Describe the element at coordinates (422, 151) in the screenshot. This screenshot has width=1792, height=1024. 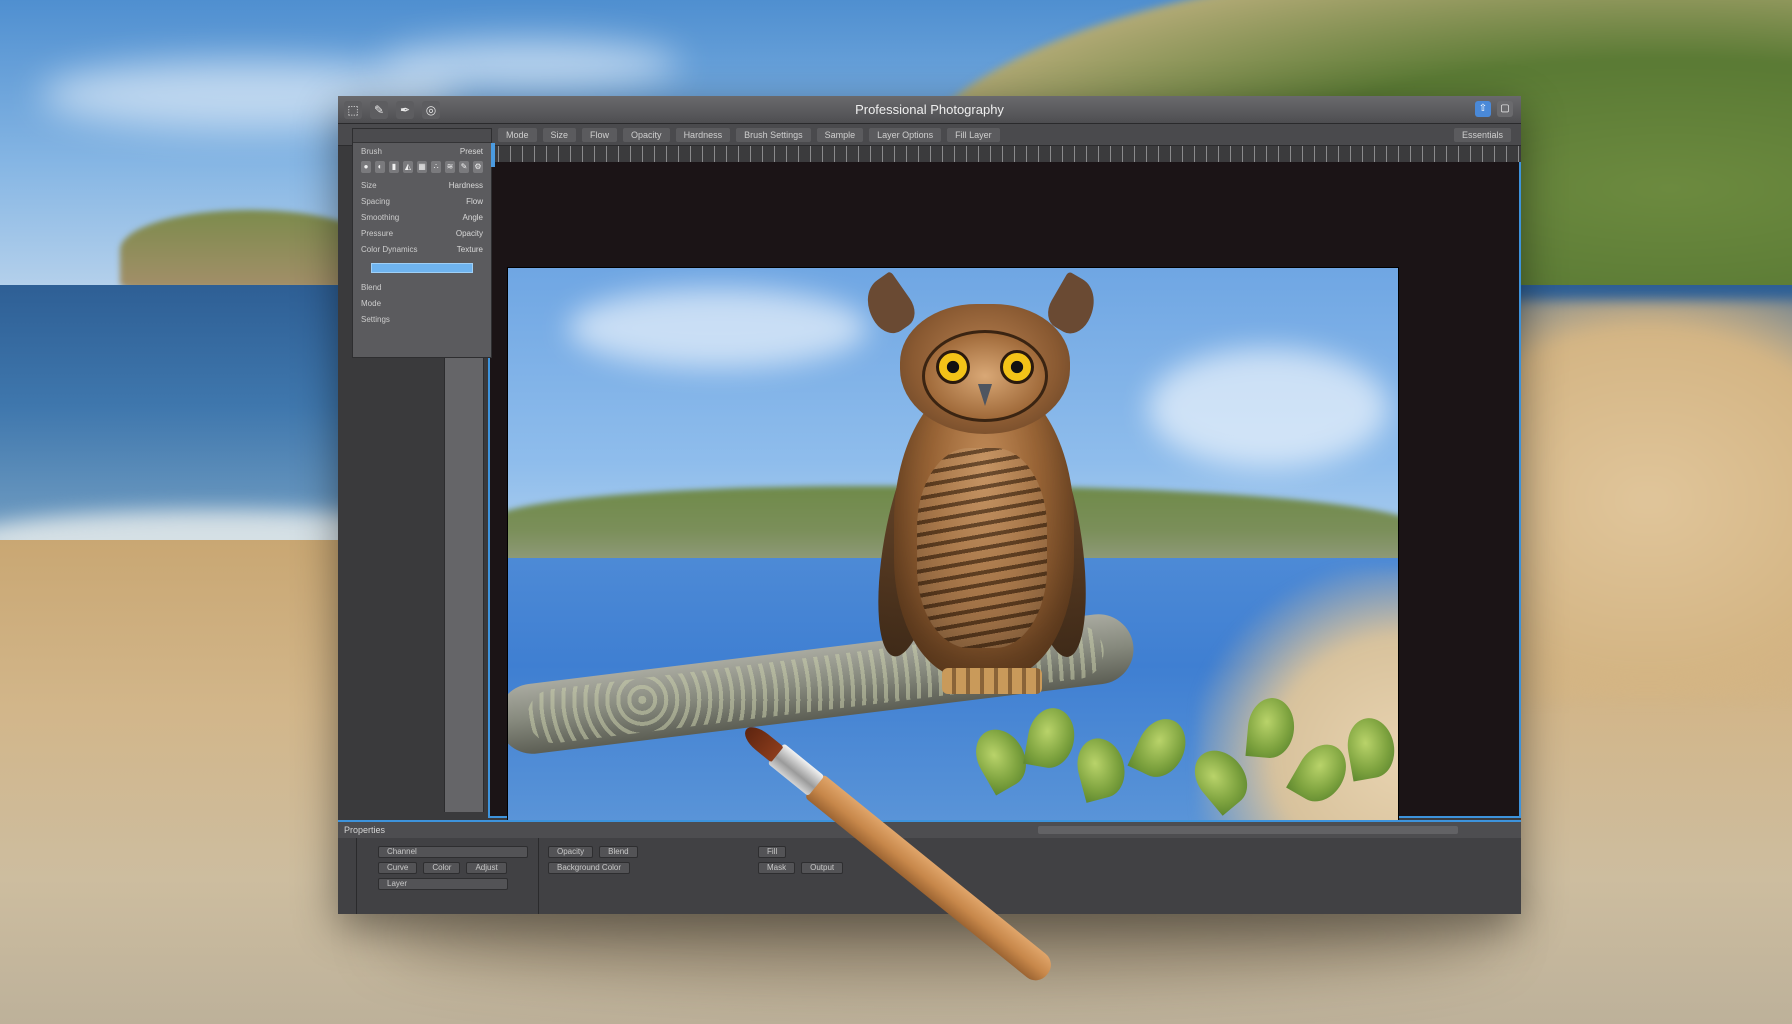
I see `panel-row: Brush Preset` at that location.